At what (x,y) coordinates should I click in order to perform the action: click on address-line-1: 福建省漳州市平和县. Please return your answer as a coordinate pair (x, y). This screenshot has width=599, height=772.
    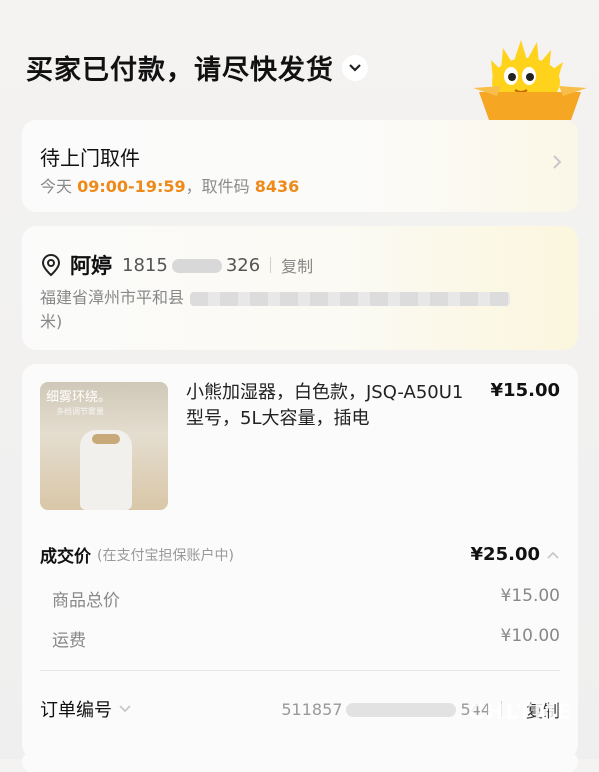
    Looking at the image, I should click on (275, 296).